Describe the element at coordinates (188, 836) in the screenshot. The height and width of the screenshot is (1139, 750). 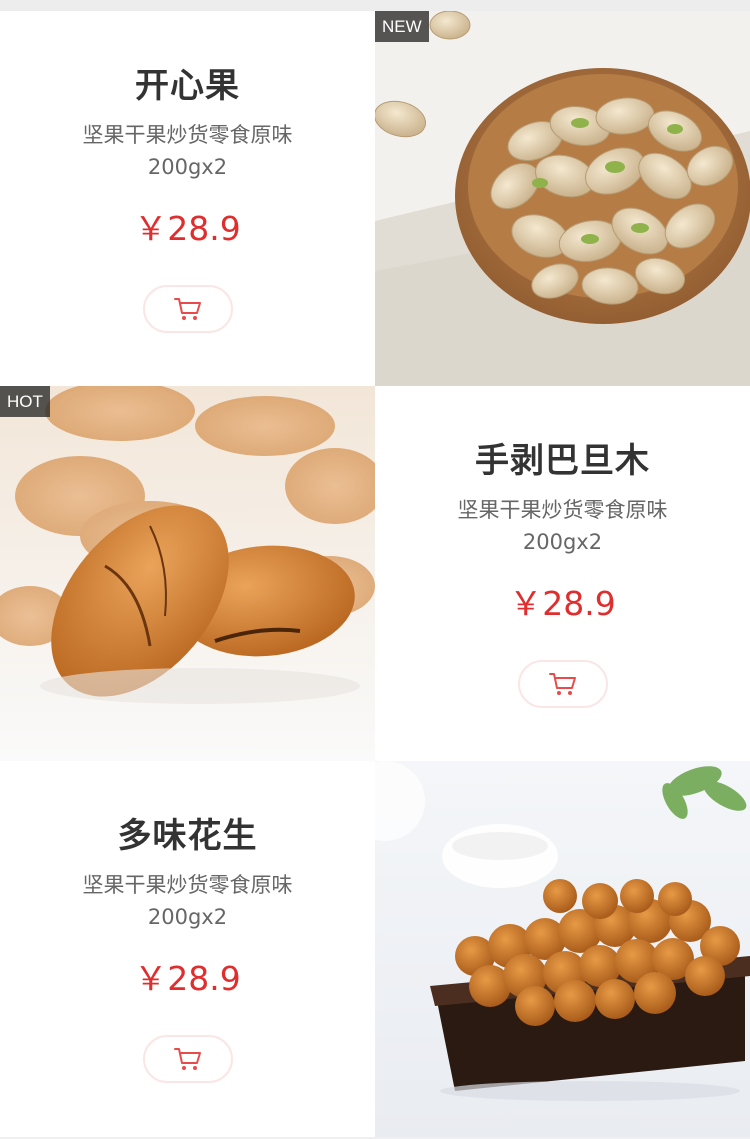
I see `product-name: 多味花生` at that location.